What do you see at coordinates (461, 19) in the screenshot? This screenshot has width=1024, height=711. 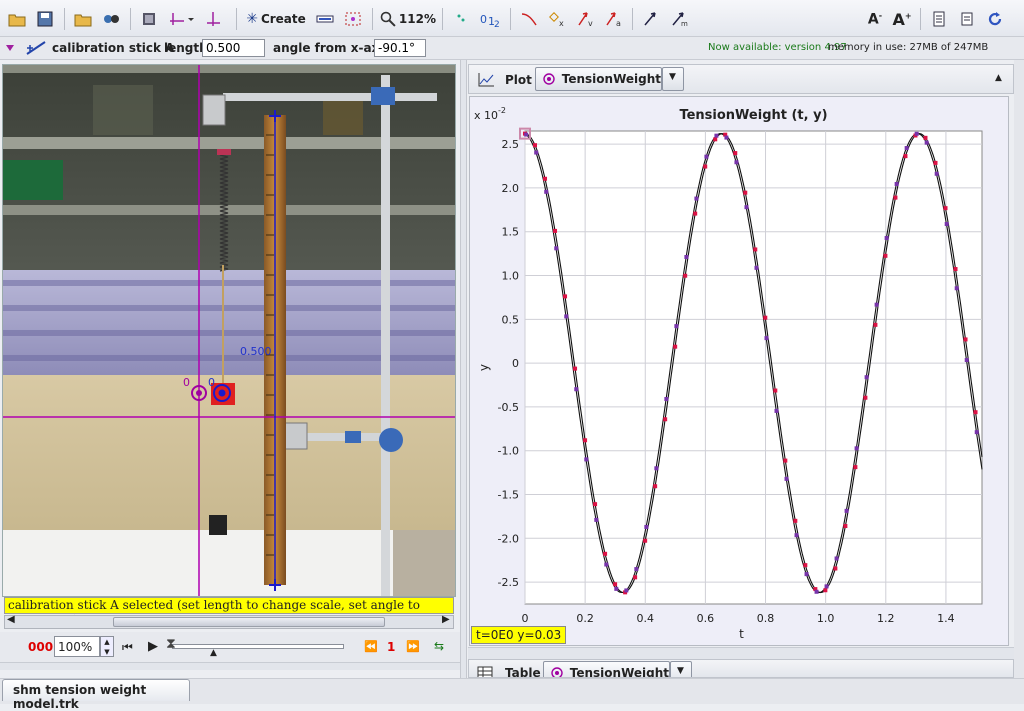 I see `trail-icon` at bounding box center [461, 19].